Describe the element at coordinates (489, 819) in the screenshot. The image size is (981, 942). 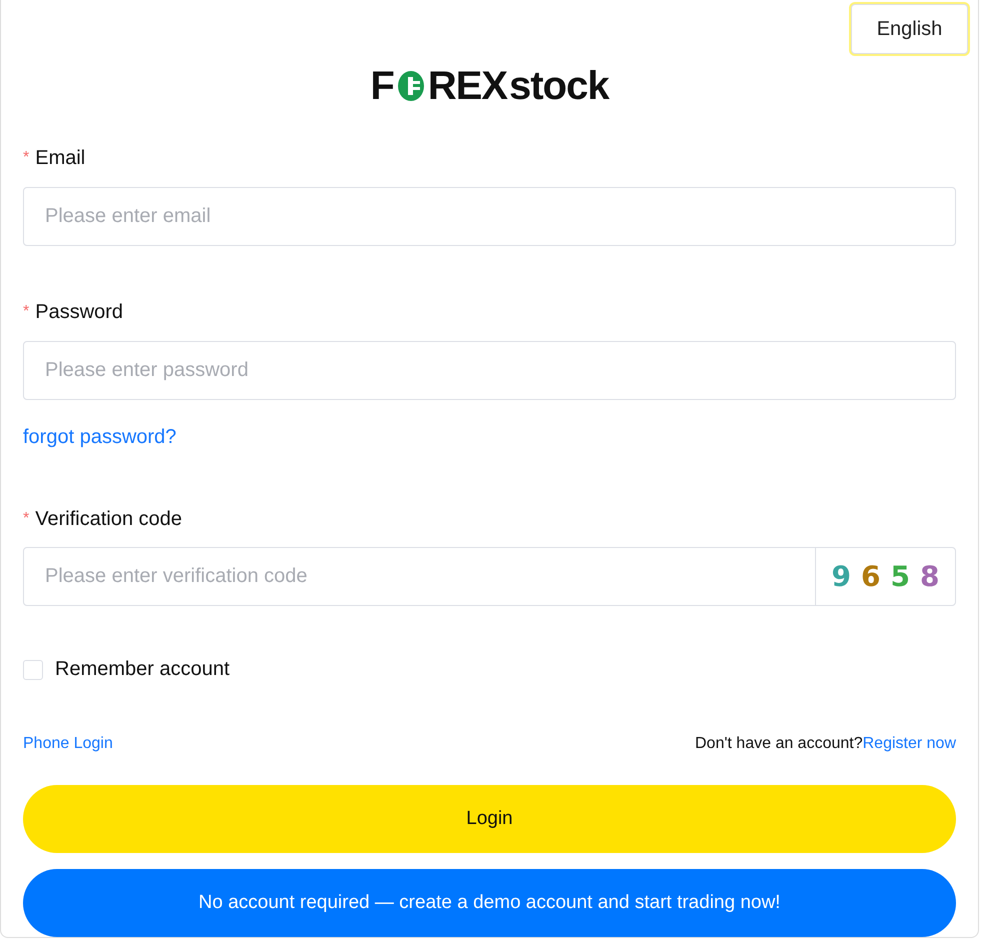
I see `login-button: Login` at that location.